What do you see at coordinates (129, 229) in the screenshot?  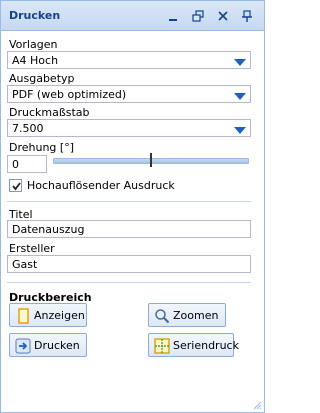 I see `titel-input: Datenauszug` at bounding box center [129, 229].